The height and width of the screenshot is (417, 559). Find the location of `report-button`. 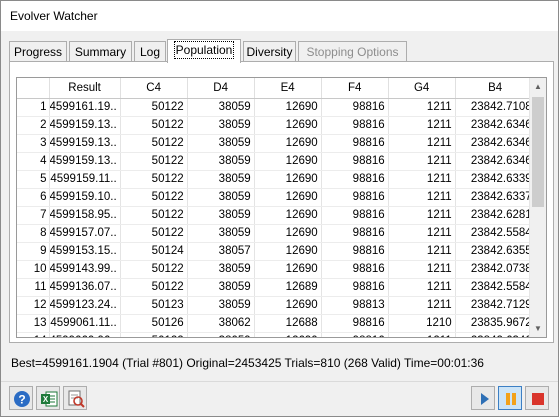

report-button is located at coordinates (75, 398).